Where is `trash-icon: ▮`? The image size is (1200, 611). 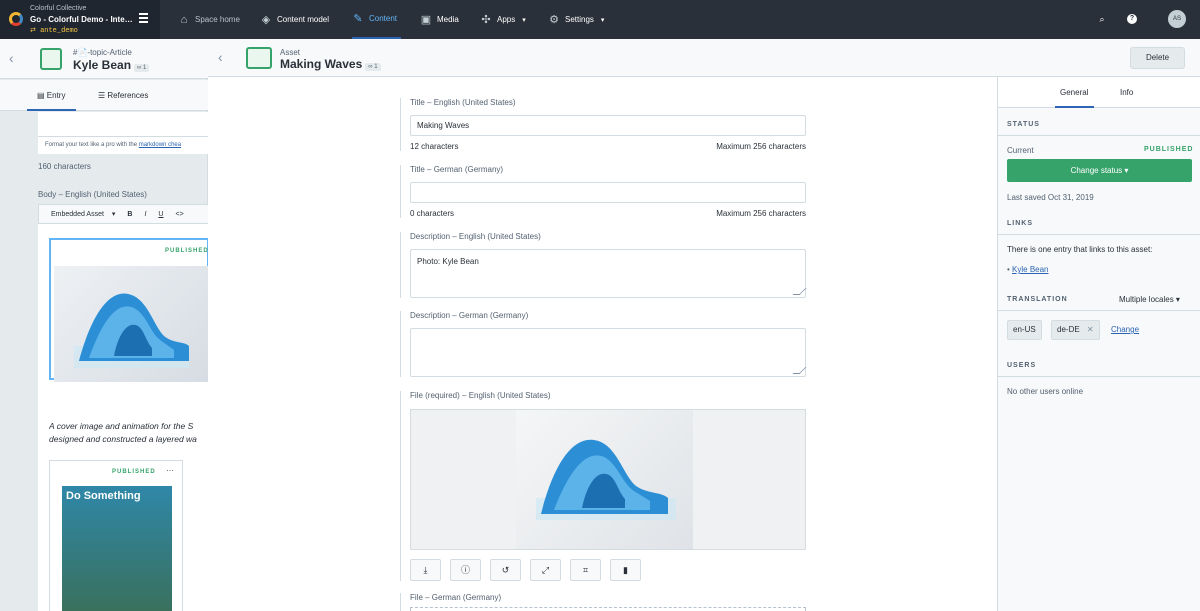 trash-icon: ▮ is located at coordinates (625, 570).